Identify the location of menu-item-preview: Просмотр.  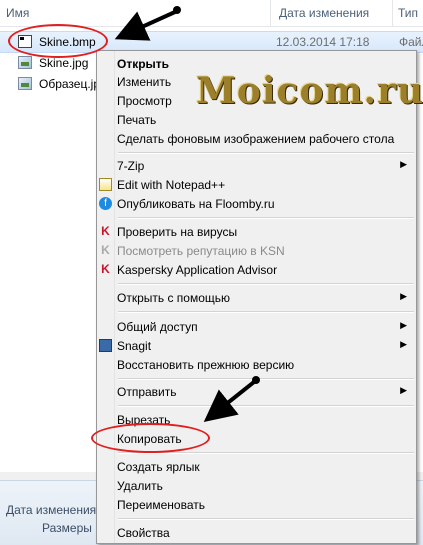
(256, 101).